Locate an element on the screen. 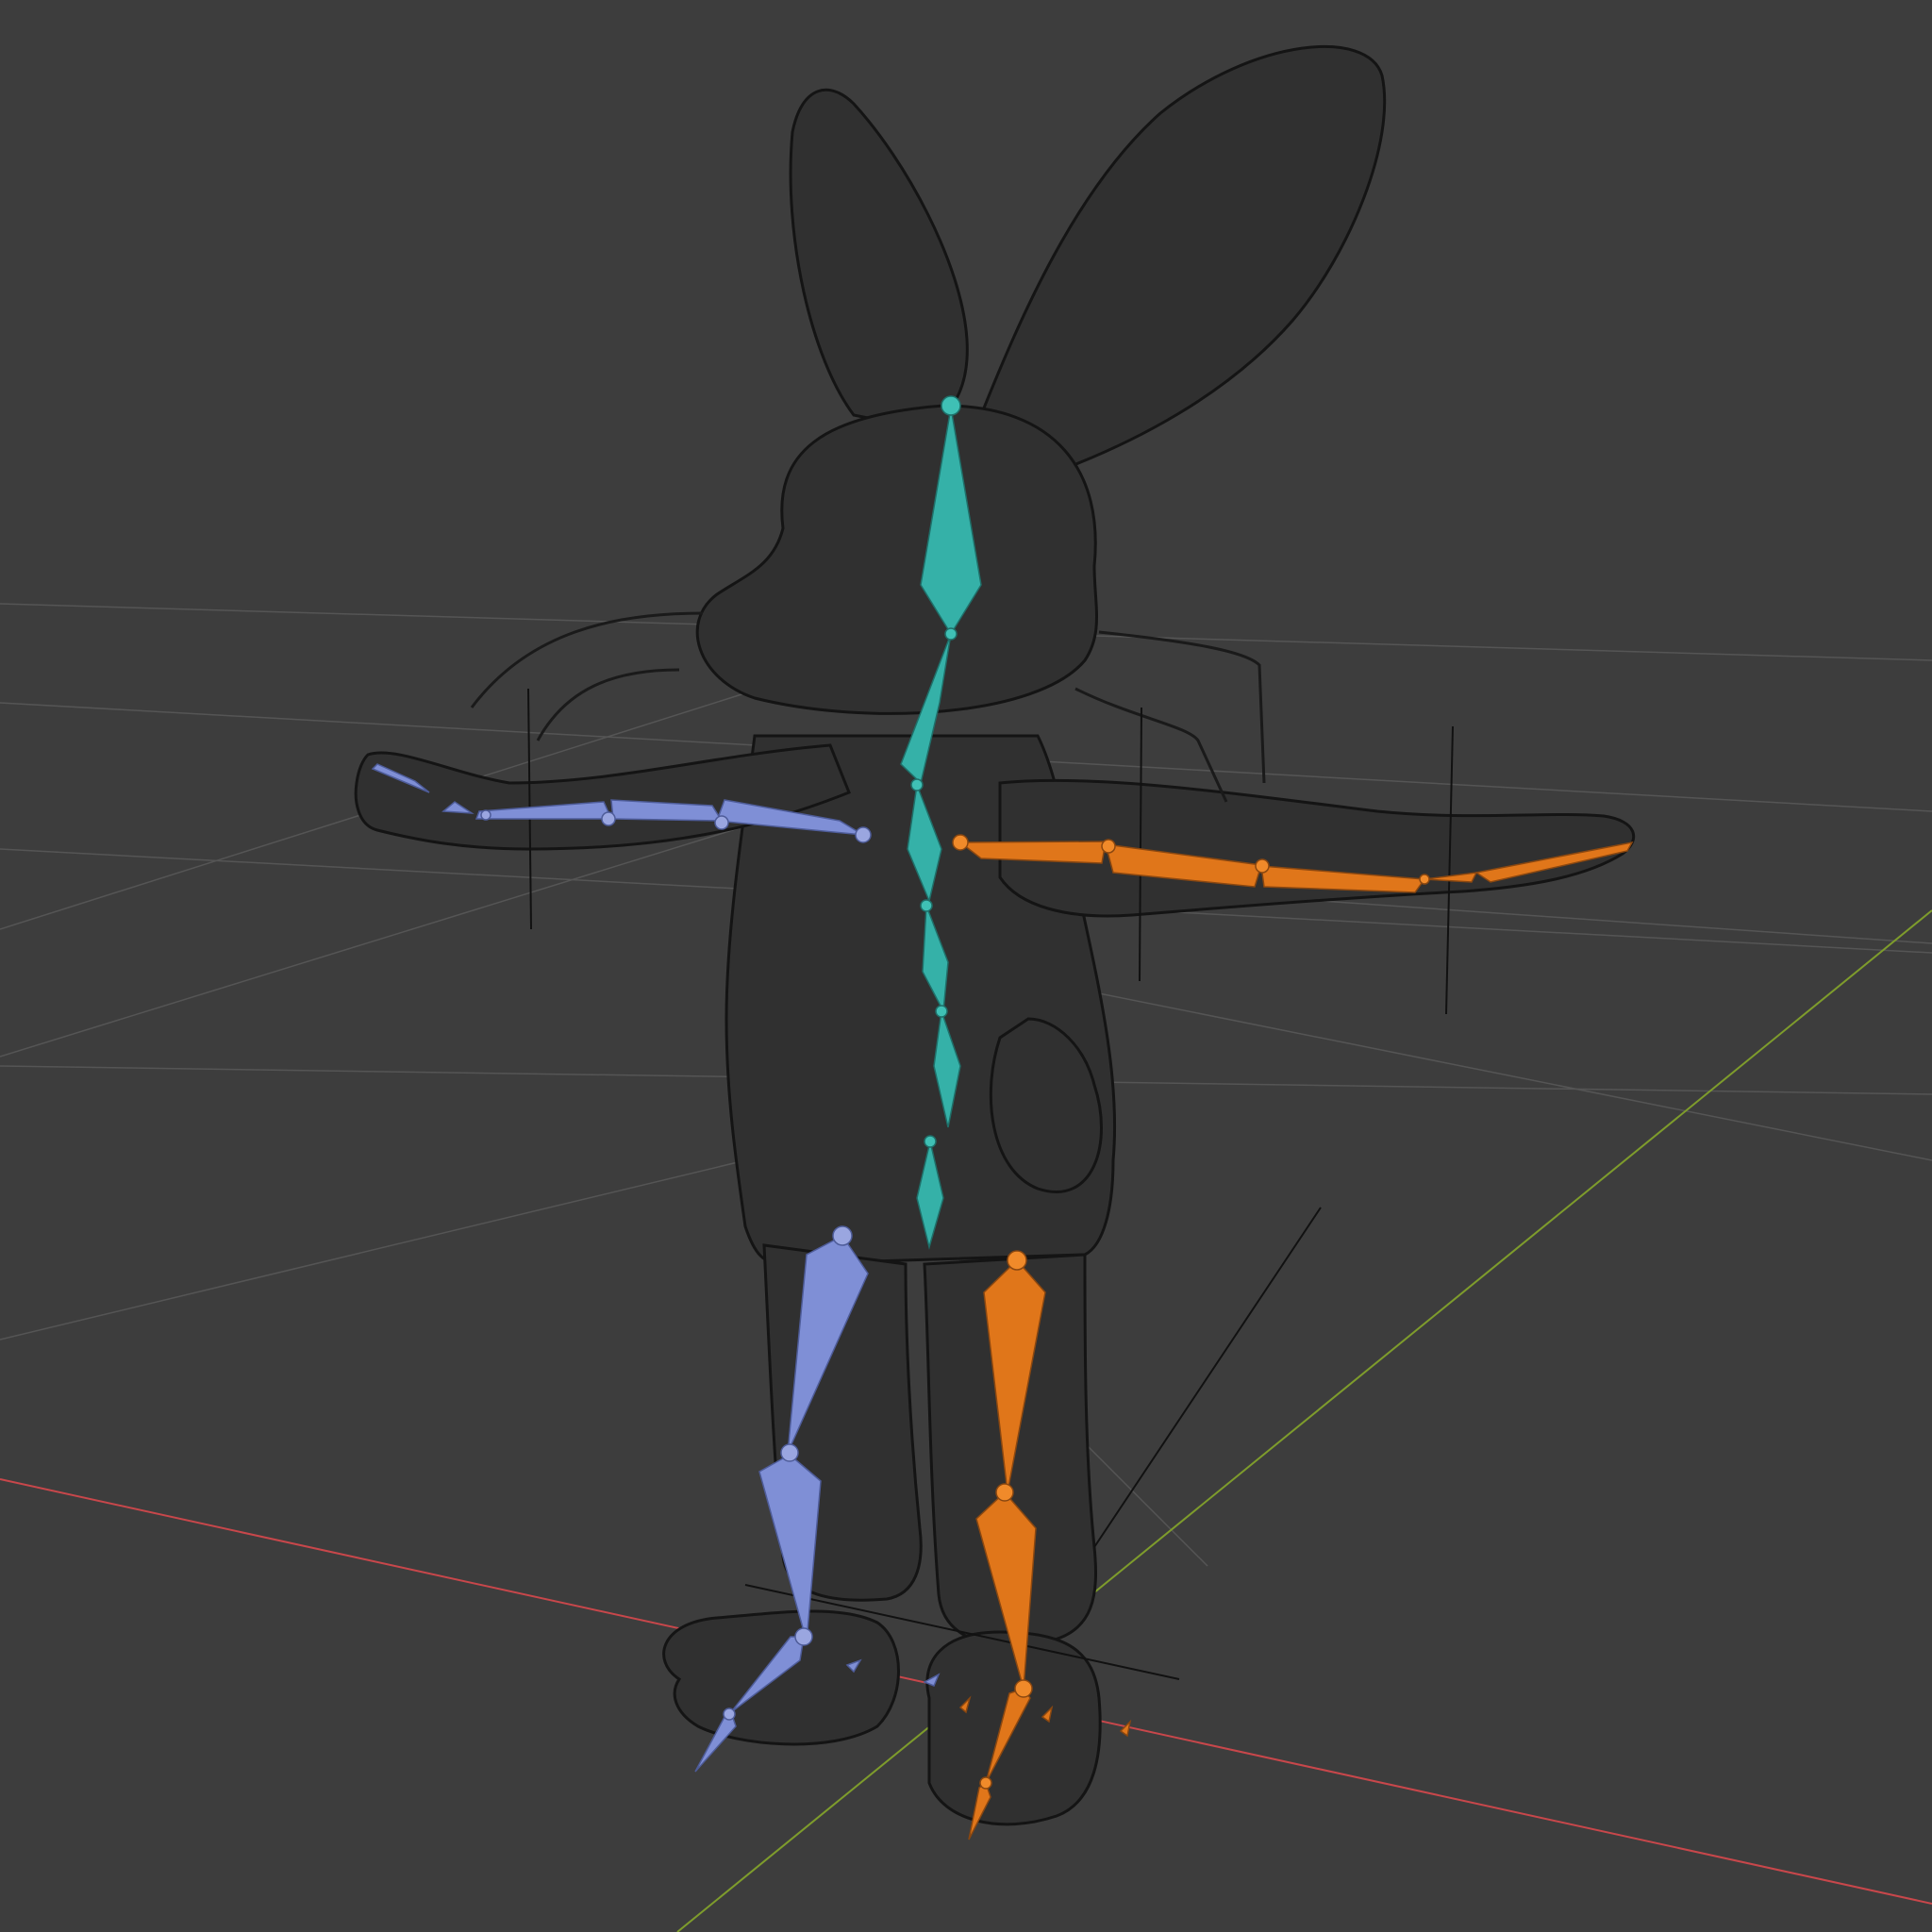  joint-chest is located at coordinates (917, 784).